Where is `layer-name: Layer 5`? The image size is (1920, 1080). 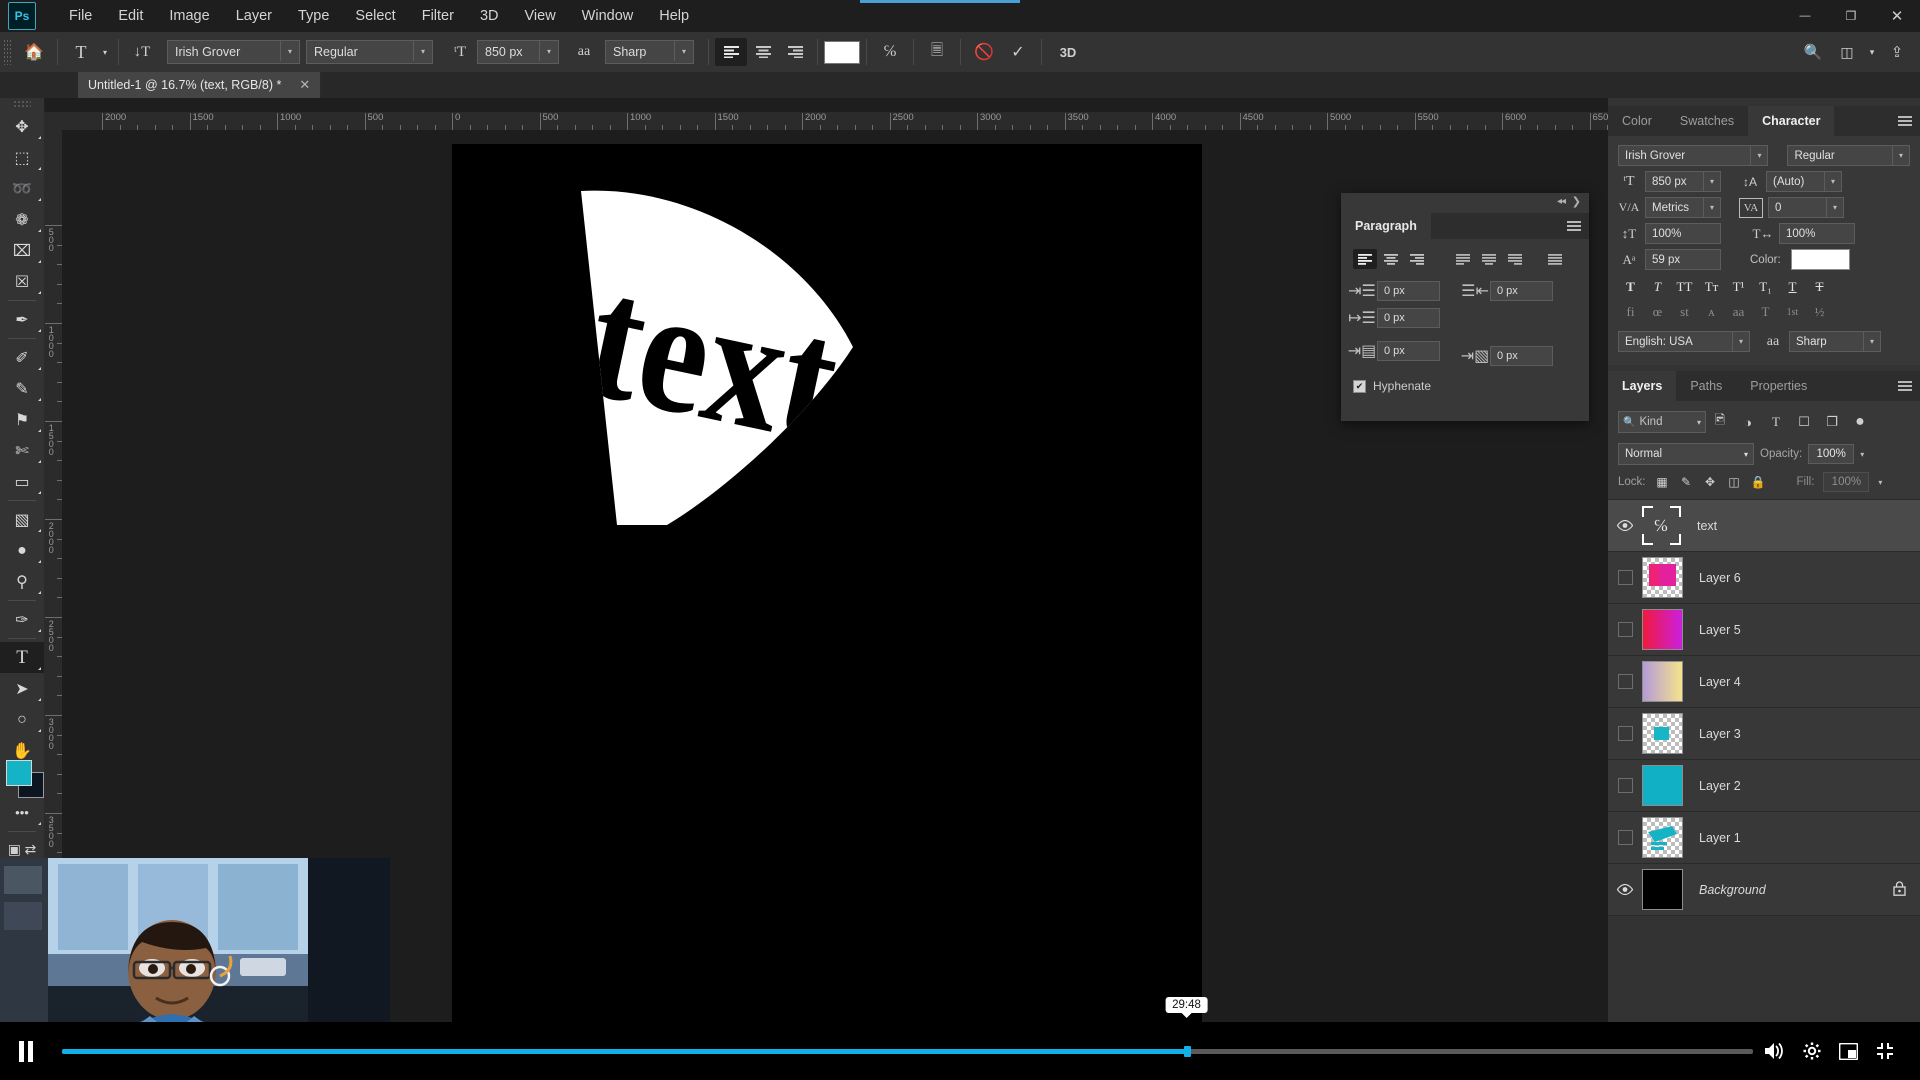
layer-name: Layer 5 is located at coordinates (1720, 630).